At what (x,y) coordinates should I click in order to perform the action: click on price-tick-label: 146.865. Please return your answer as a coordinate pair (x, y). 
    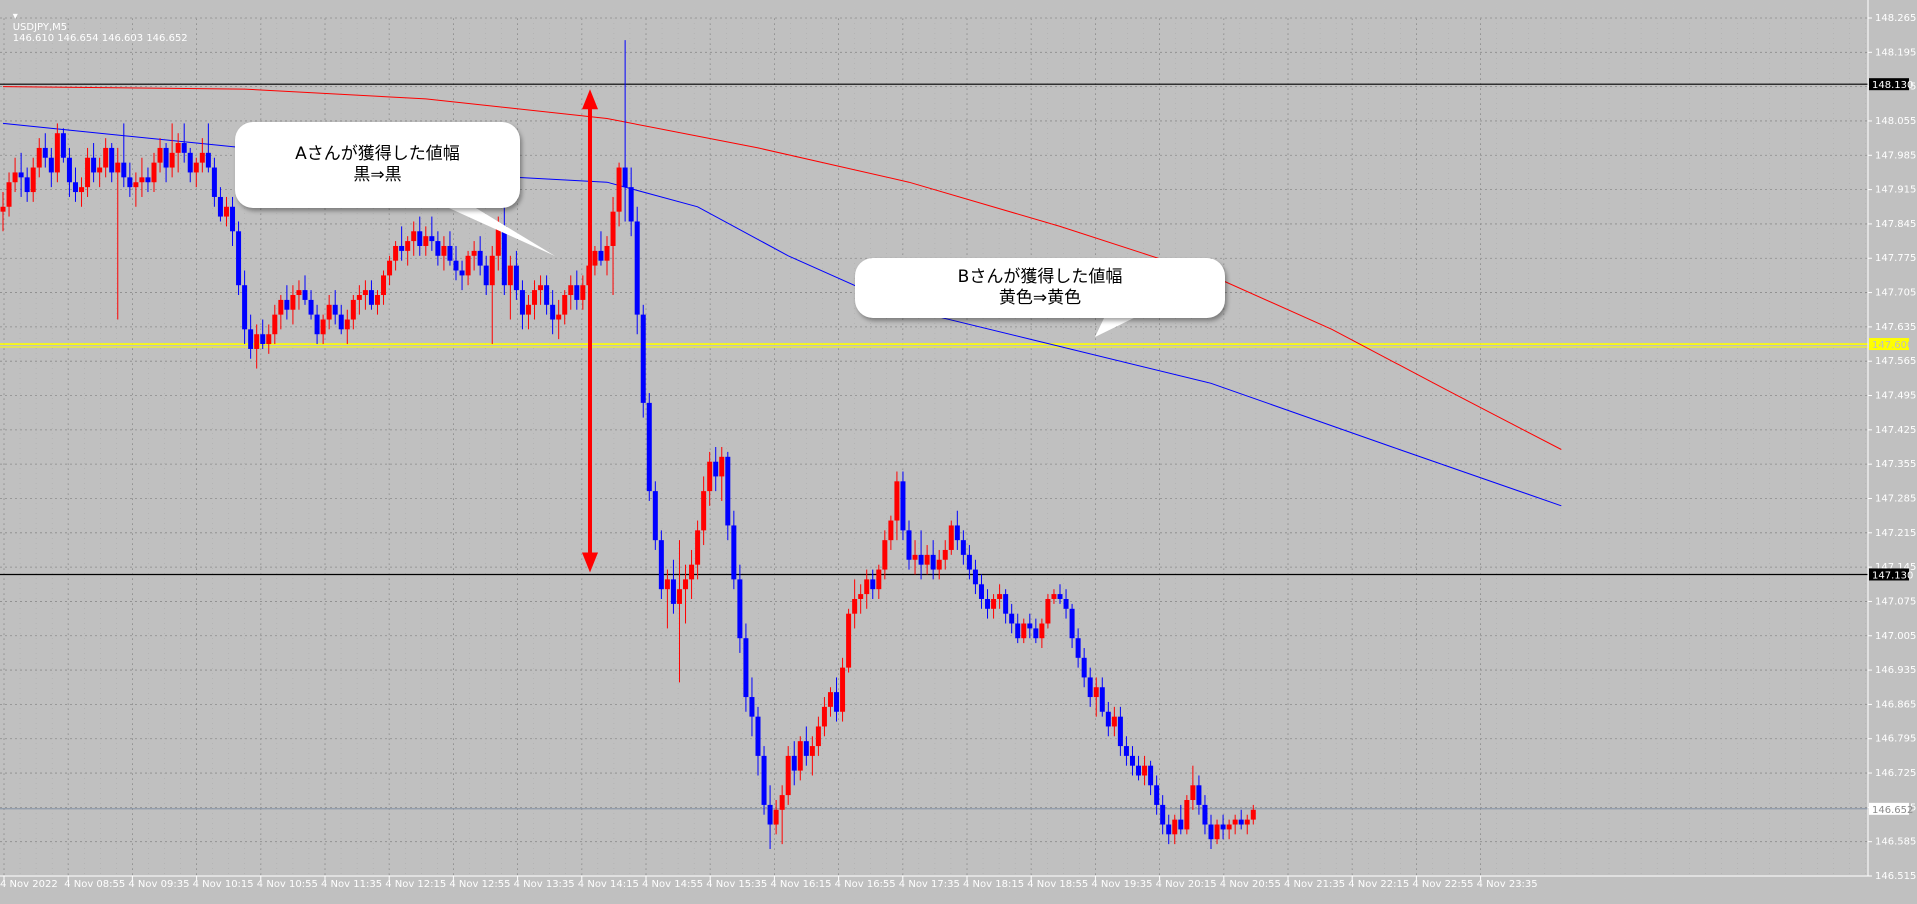
    Looking at the image, I should click on (1895, 704).